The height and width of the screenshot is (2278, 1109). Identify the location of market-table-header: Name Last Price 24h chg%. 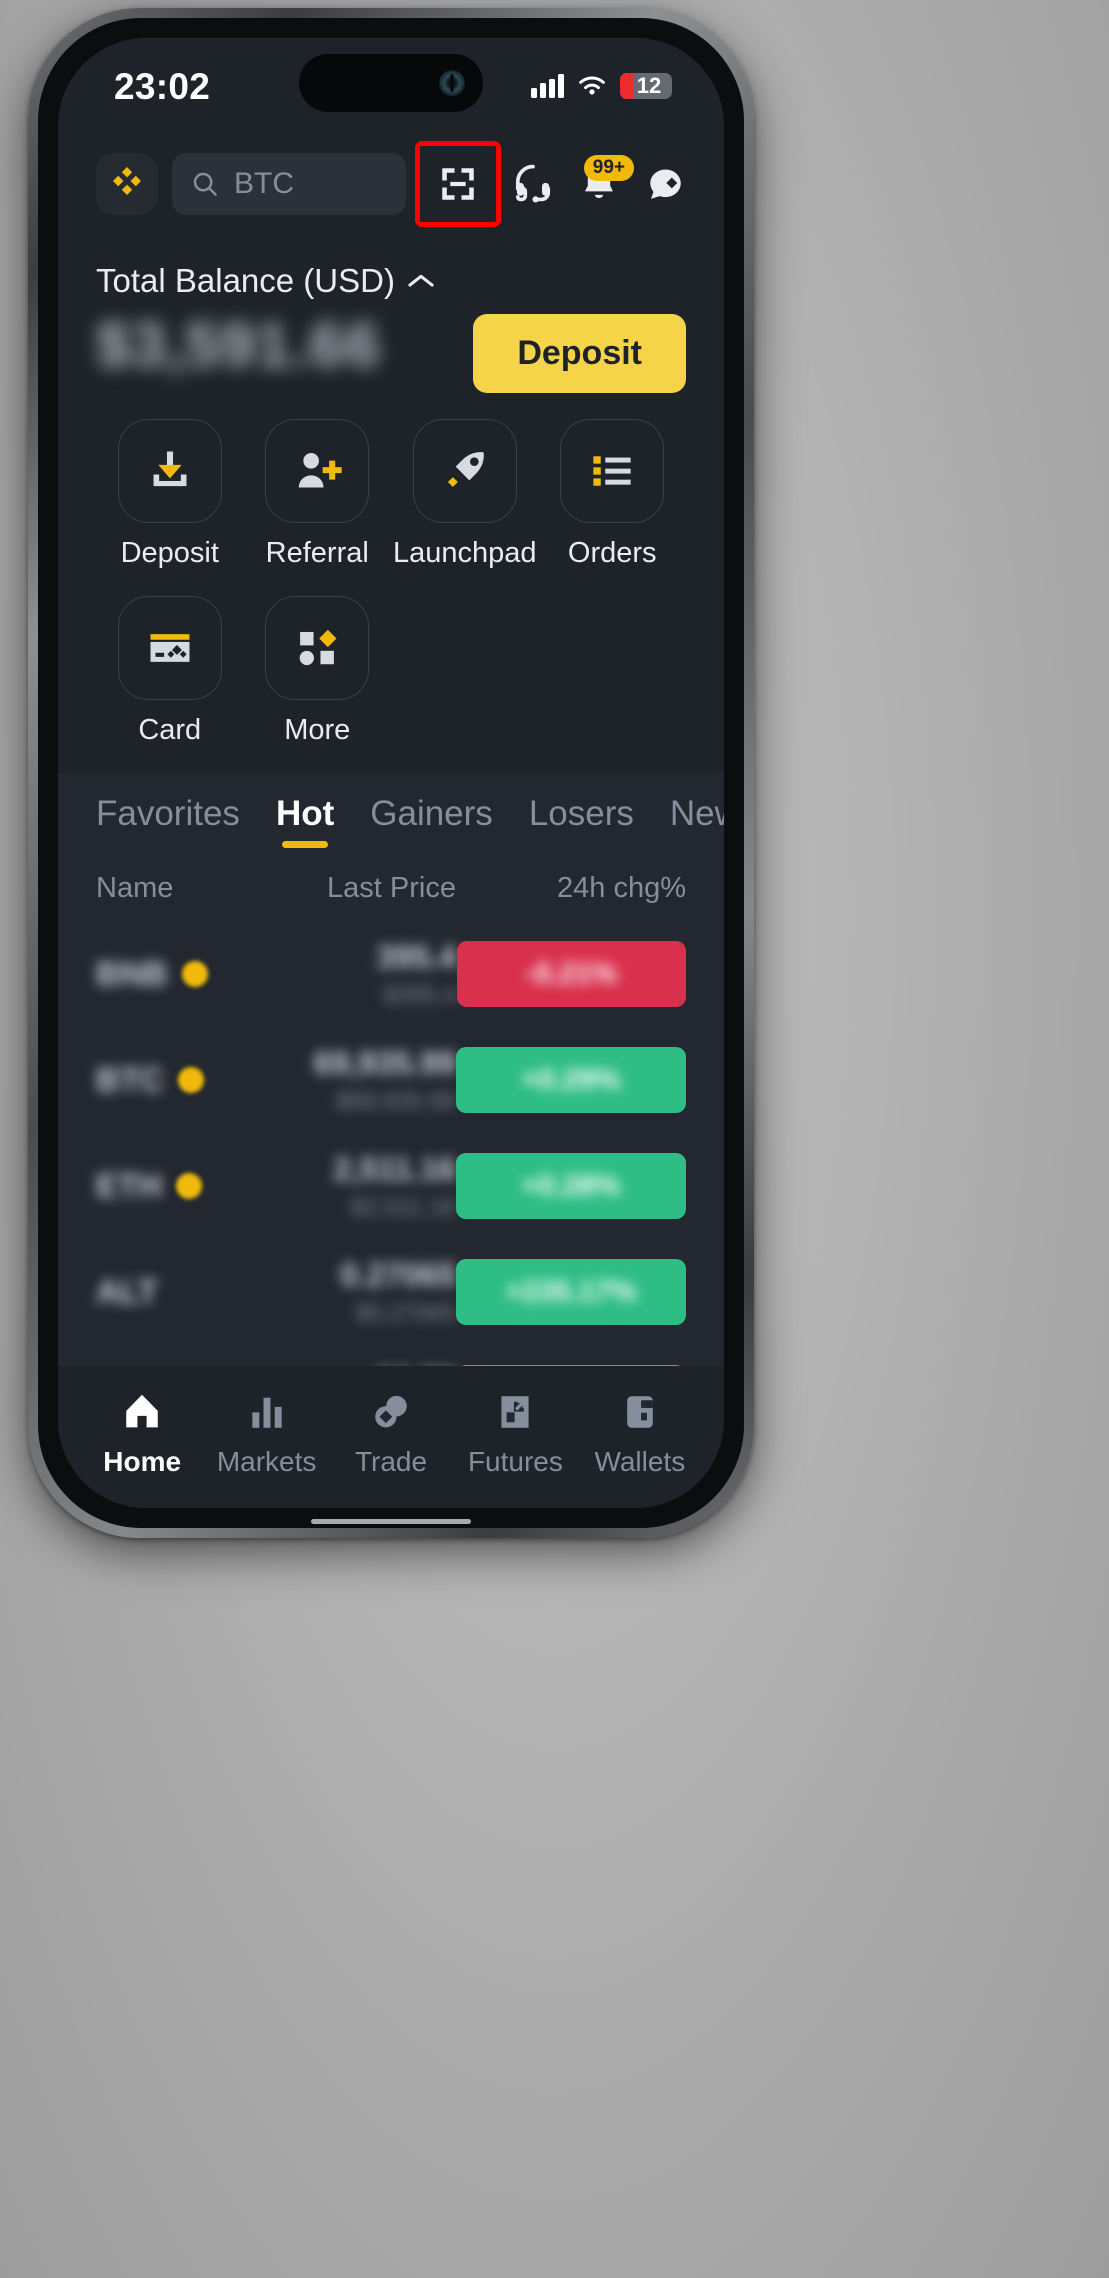
(391, 885).